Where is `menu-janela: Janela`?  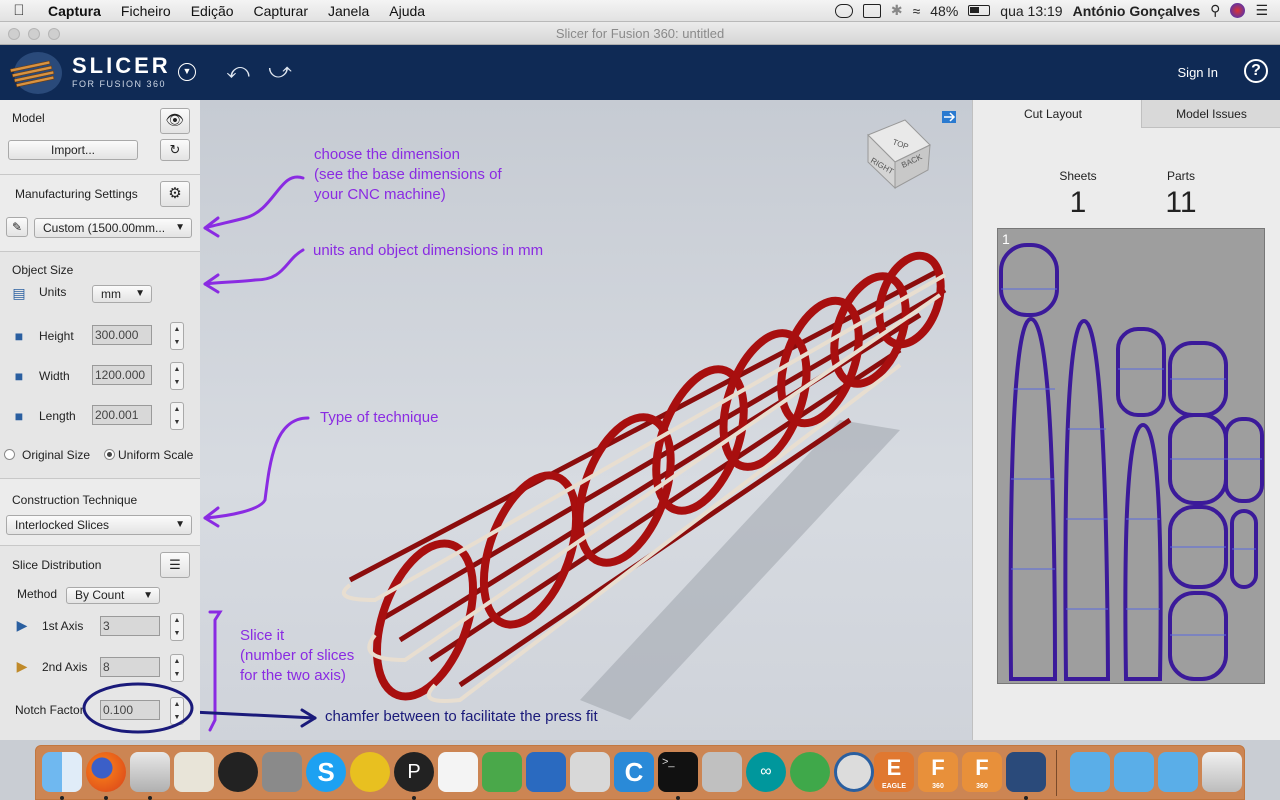 menu-janela: Janela is located at coordinates (348, 11).